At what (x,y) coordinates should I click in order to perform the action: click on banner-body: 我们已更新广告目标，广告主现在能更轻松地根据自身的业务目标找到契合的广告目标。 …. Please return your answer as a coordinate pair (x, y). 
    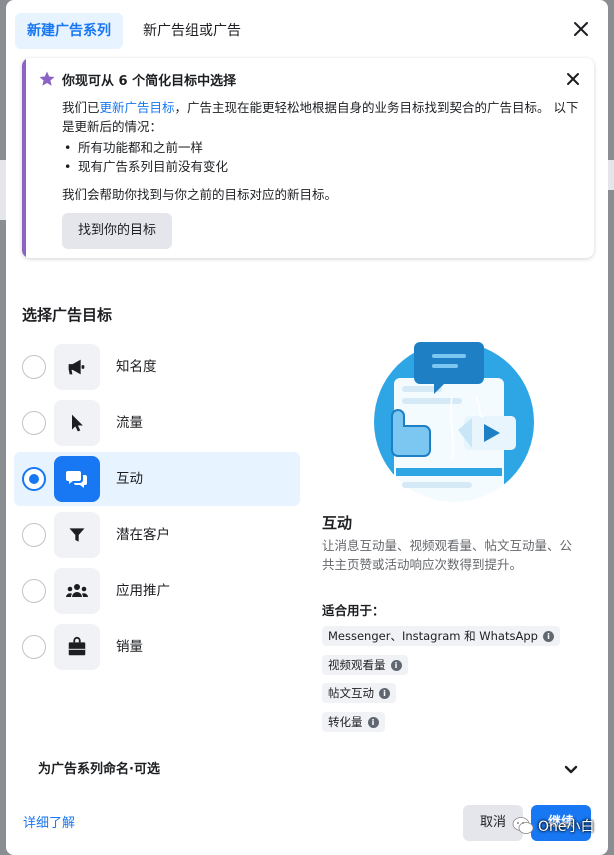
    Looking at the image, I should click on (322, 137).